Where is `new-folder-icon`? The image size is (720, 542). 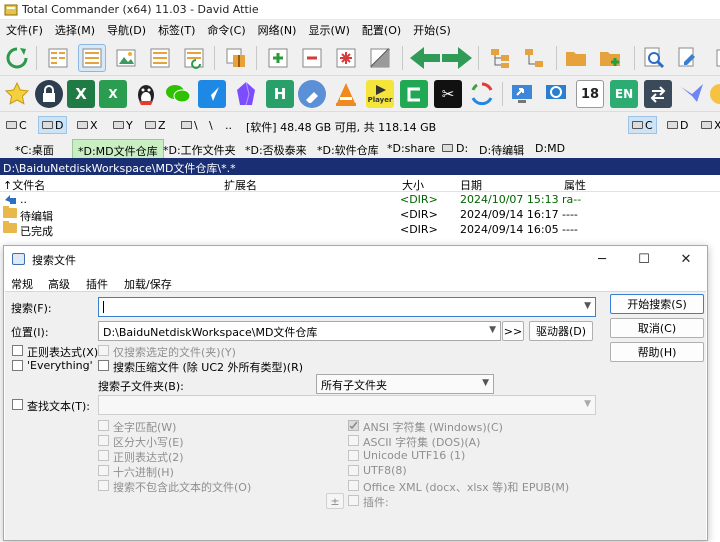
new-folder-icon is located at coordinates (610, 58).